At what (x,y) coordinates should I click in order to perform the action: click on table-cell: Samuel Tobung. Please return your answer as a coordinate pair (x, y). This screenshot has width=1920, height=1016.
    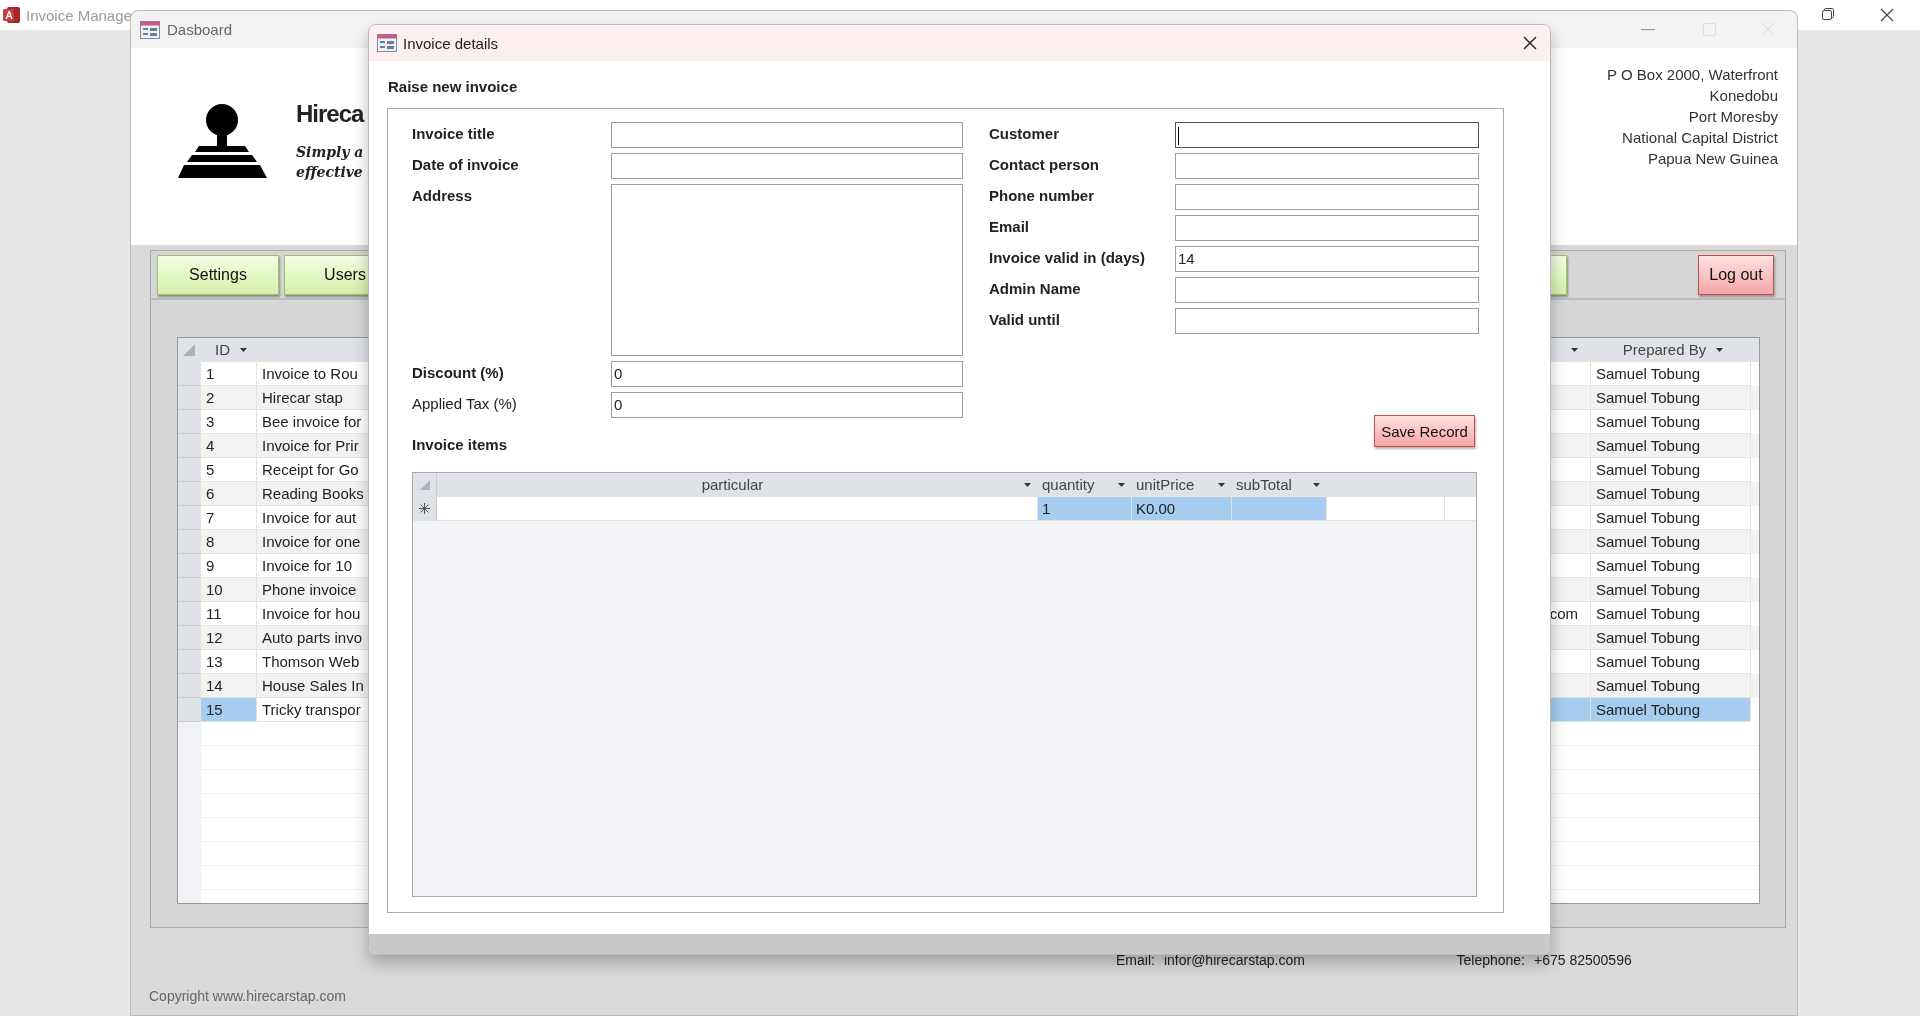
    Looking at the image, I should click on (1671, 710).